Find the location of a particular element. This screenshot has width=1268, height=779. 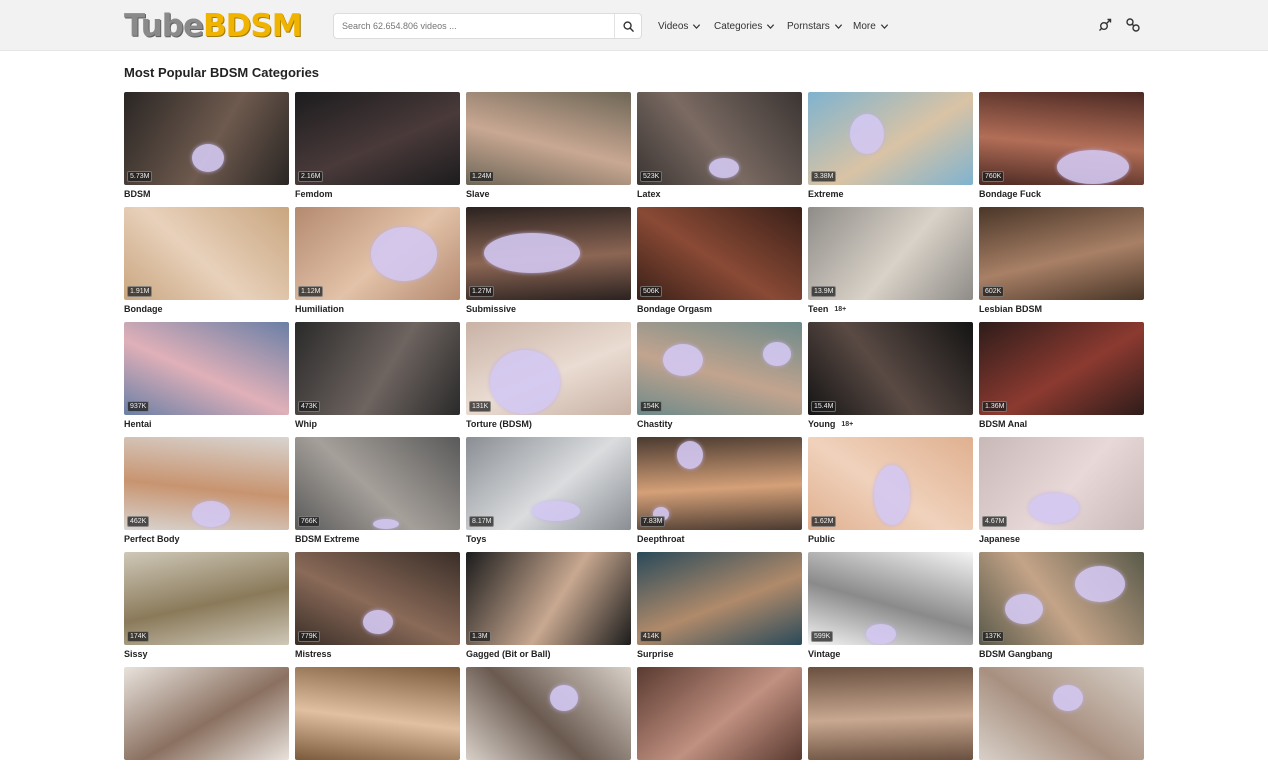

category-thumbnail: 1.36M is located at coordinates (1061, 368).